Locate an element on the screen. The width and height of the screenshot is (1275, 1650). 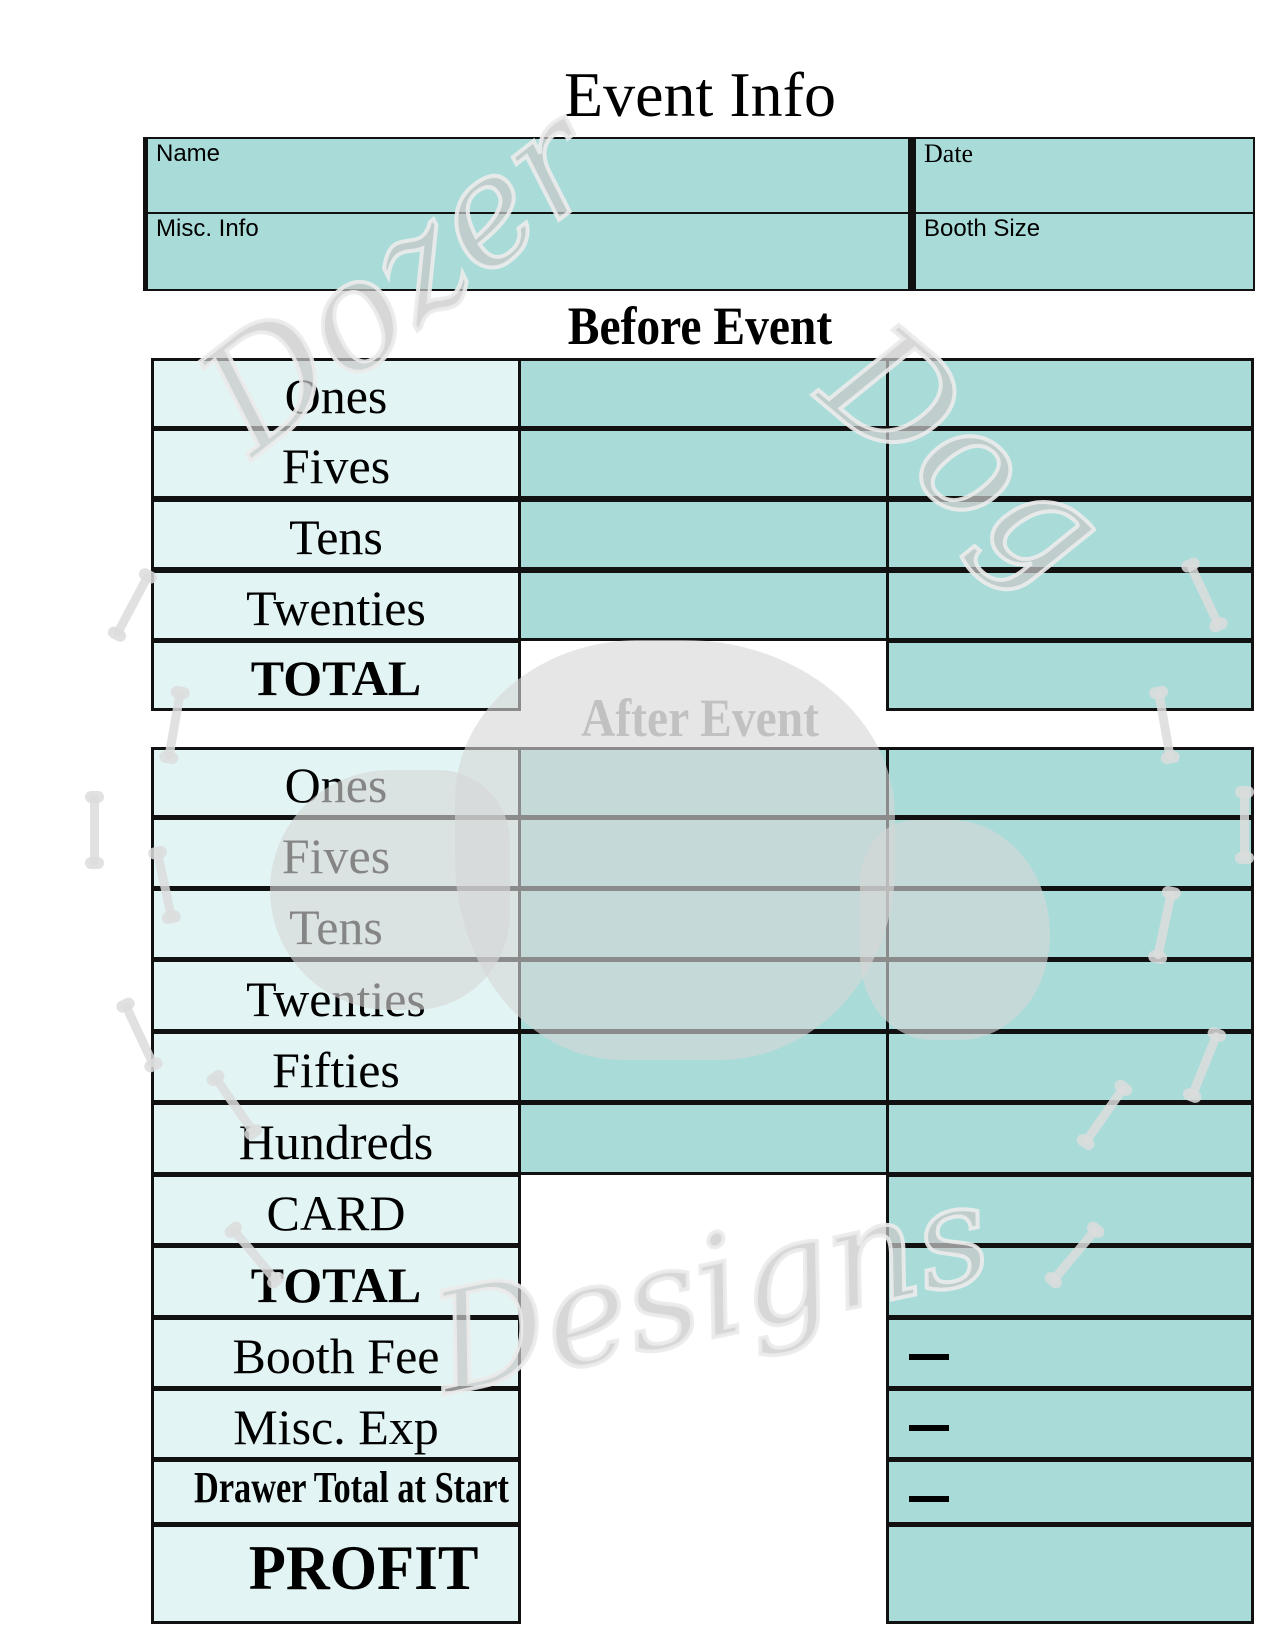
row-label: Fifties is located at coordinates (336, 1070).